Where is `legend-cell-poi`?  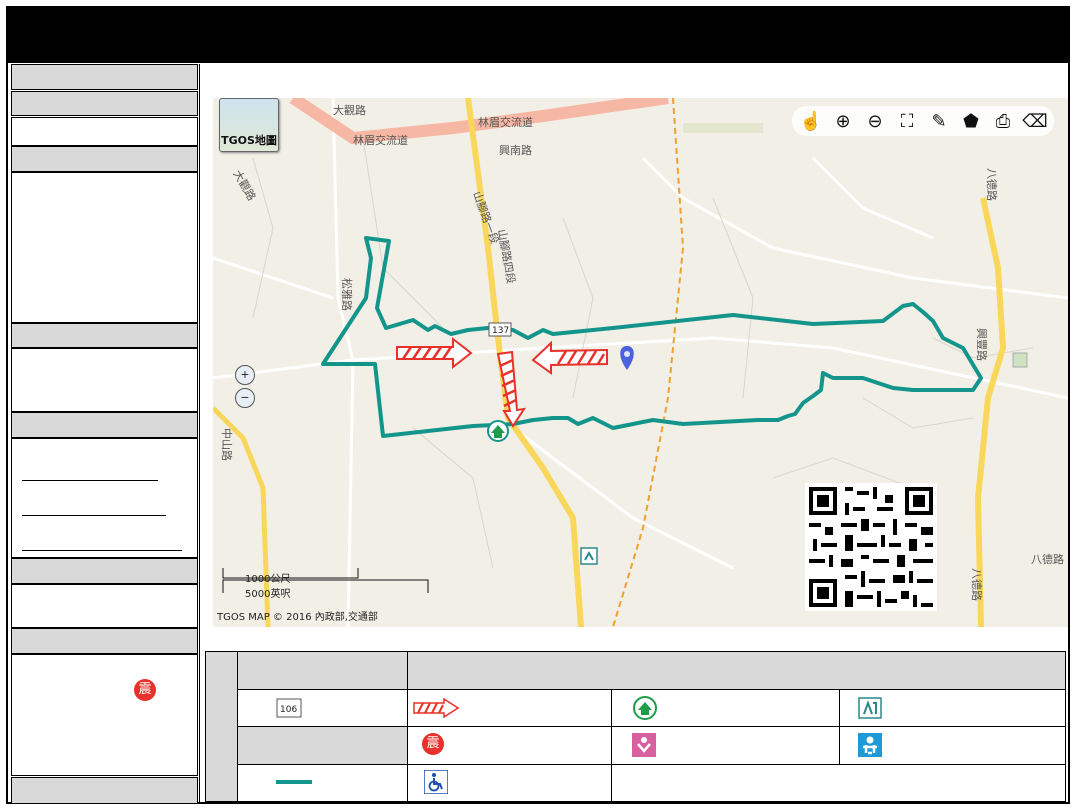
legend-cell-poi is located at coordinates (952, 707).